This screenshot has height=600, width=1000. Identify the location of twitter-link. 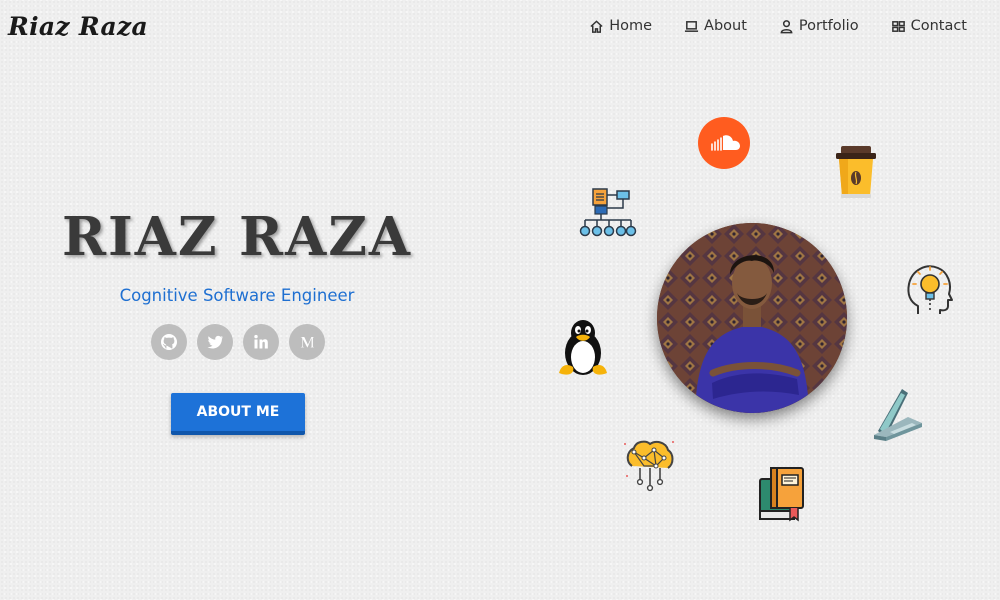
(215, 342).